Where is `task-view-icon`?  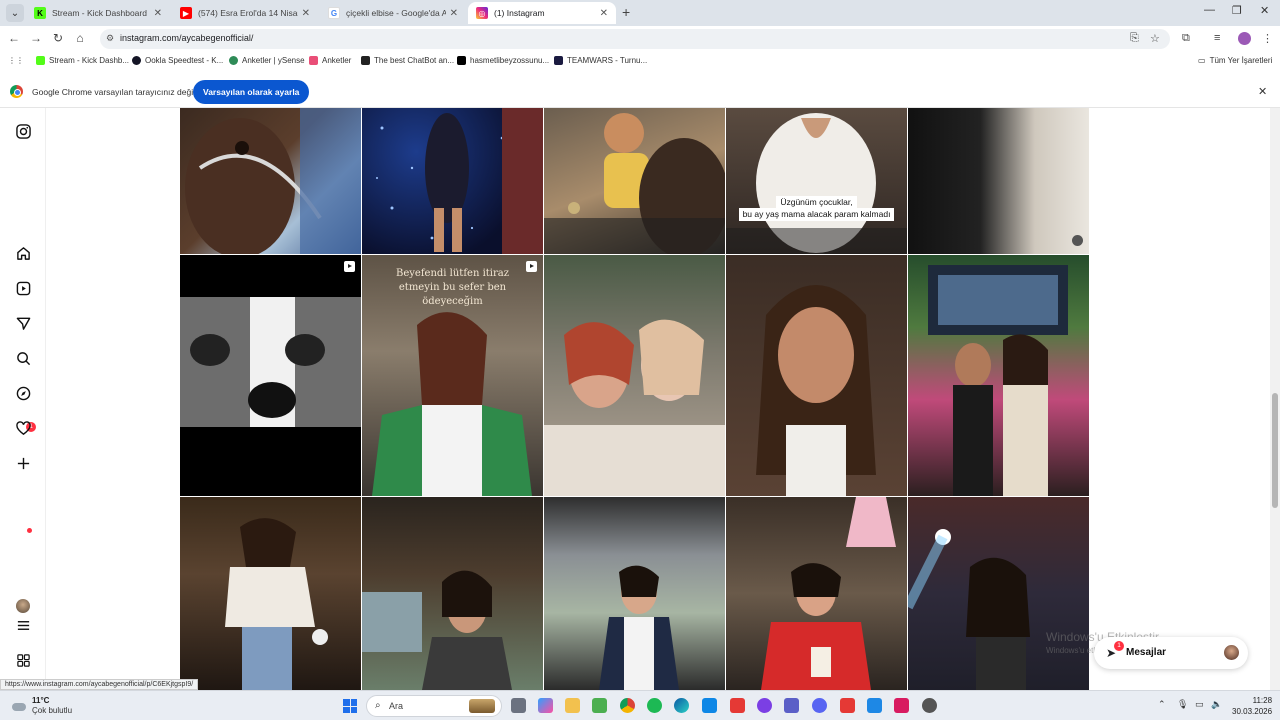
task-view-icon is located at coordinates (518, 705).